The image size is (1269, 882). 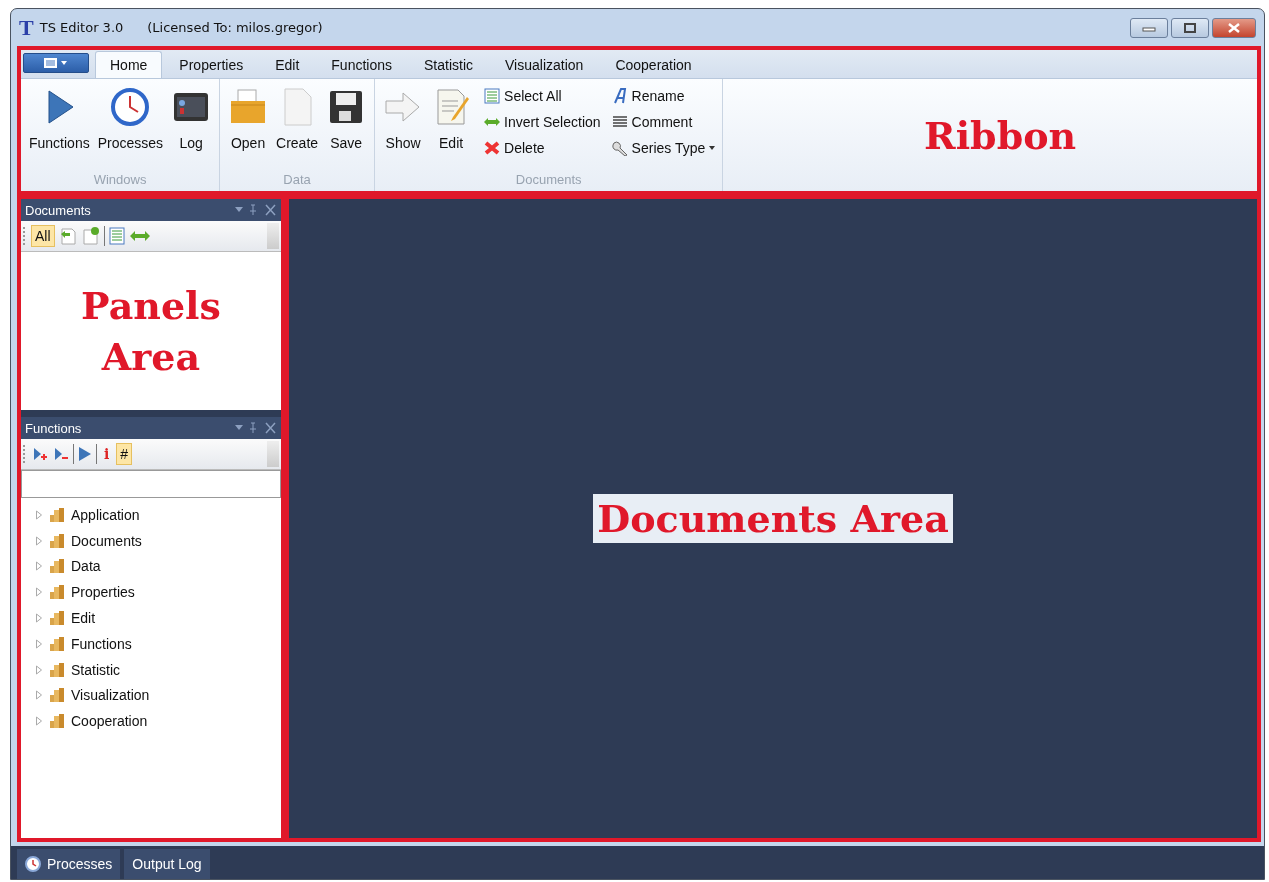 What do you see at coordinates (90, 236) in the screenshot?
I see `add-document-icon` at bounding box center [90, 236].